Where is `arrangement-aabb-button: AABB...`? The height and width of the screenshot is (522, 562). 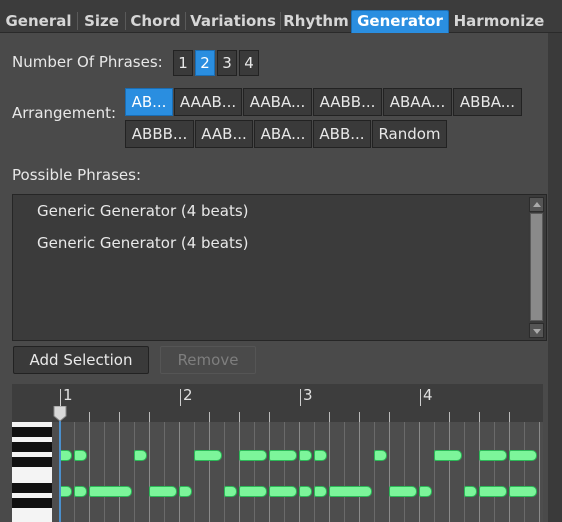
arrangement-aabb-button: AABB... is located at coordinates (347, 102).